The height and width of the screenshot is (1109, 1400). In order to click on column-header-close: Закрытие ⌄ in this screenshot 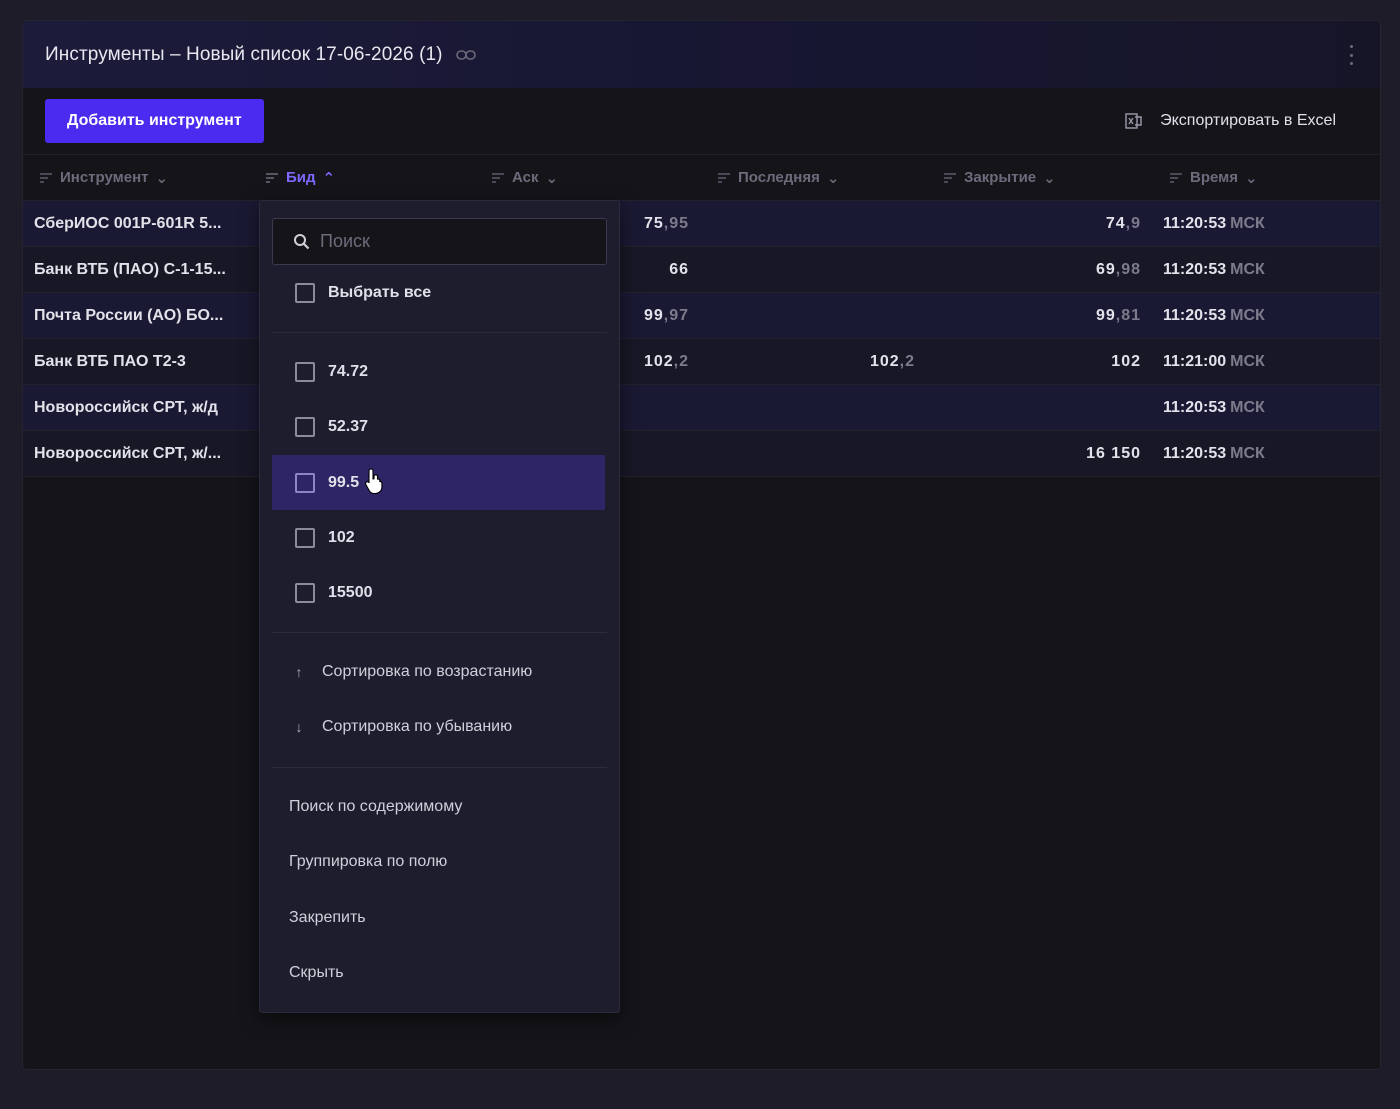, I will do `click(999, 178)`.